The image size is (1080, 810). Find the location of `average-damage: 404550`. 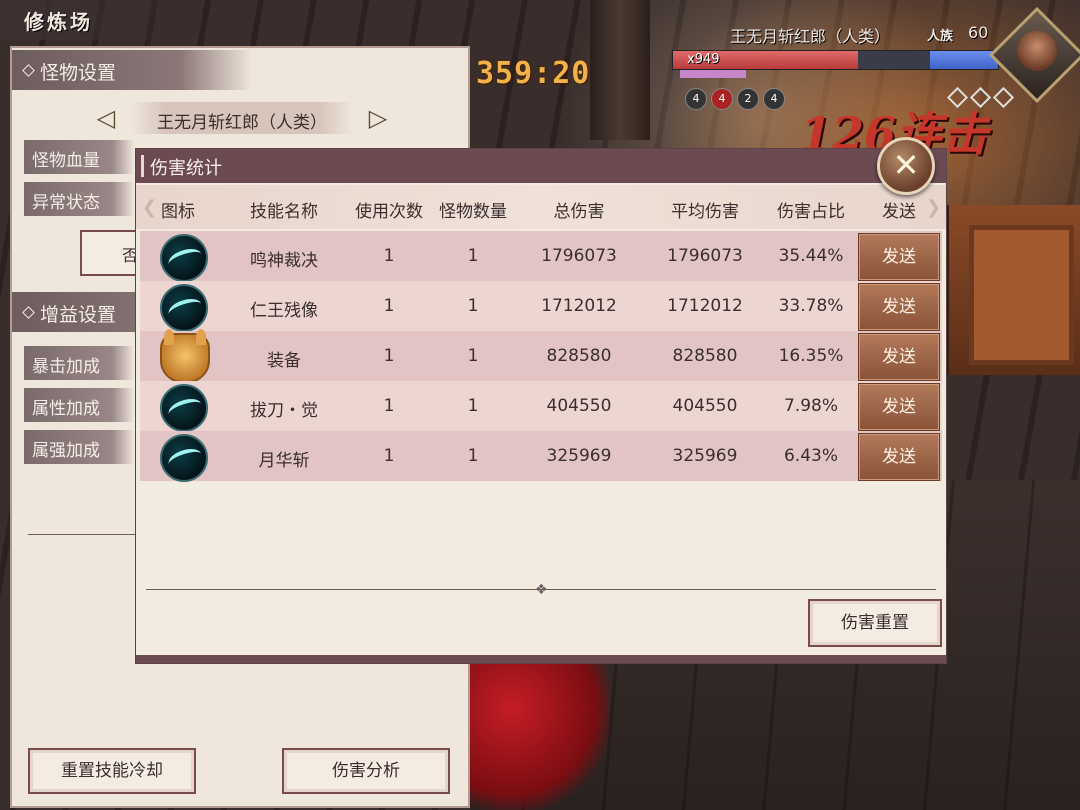

average-damage: 404550 is located at coordinates (705, 406).